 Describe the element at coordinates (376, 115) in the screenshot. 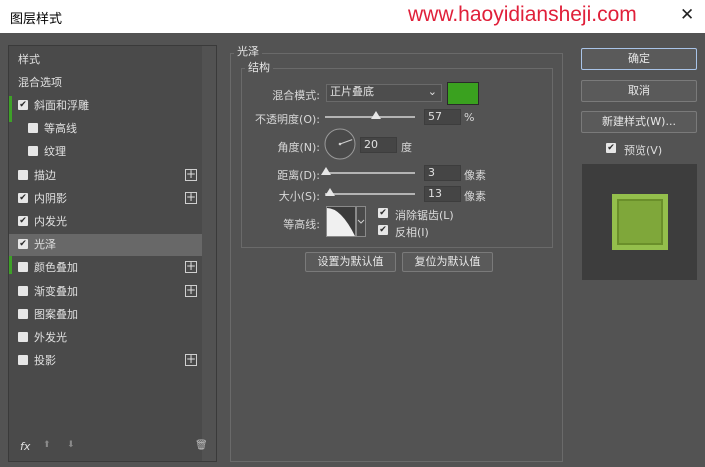

I see `opacity-slider-thumb` at that location.